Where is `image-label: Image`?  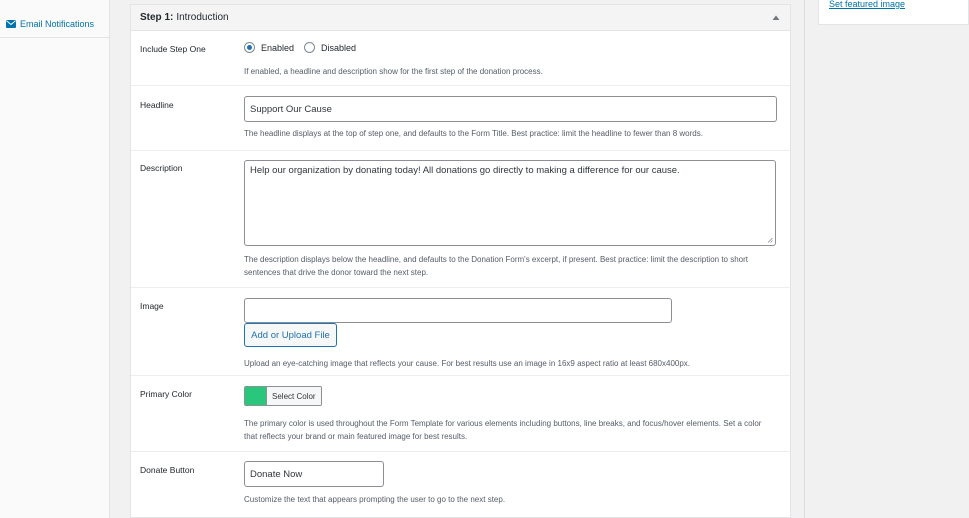
image-label: Image is located at coordinates (152, 306).